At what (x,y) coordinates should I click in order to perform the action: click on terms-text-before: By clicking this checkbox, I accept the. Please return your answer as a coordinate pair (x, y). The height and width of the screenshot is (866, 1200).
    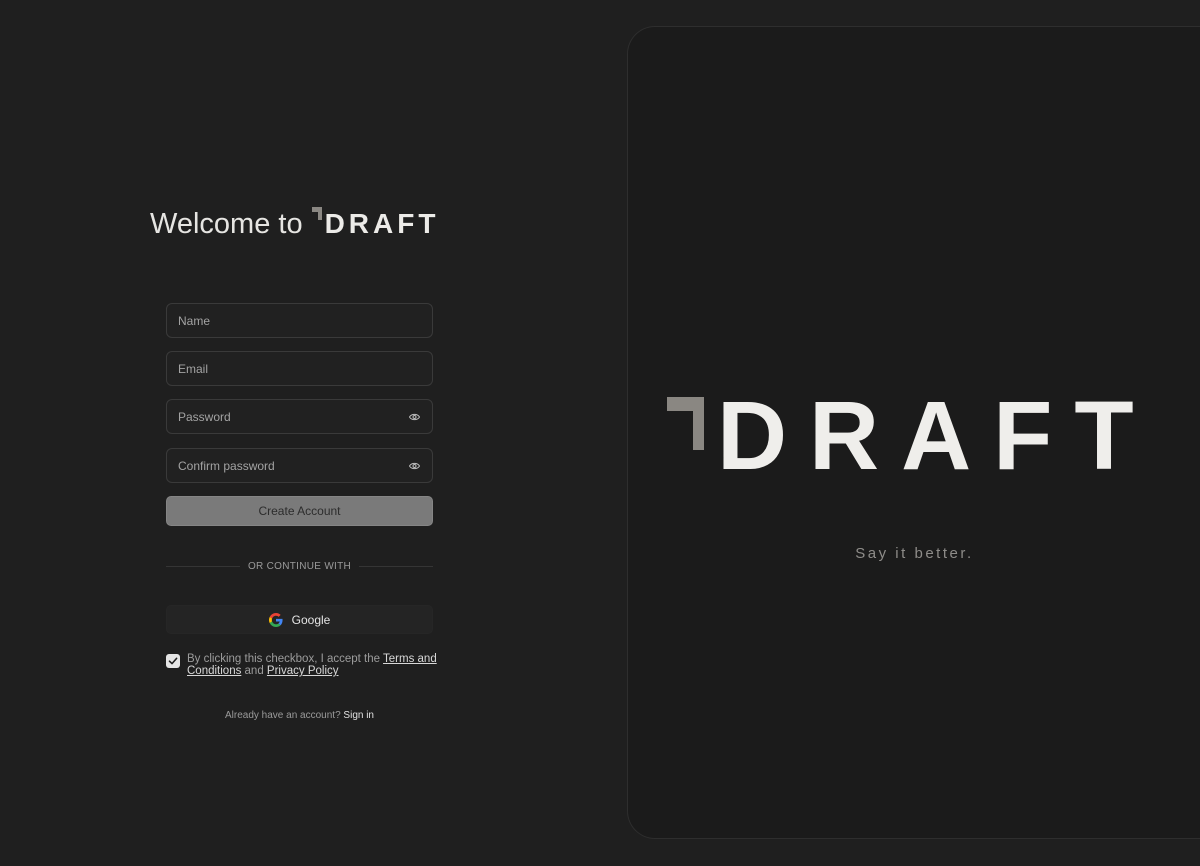
    Looking at the image, I should click on (285, 659).